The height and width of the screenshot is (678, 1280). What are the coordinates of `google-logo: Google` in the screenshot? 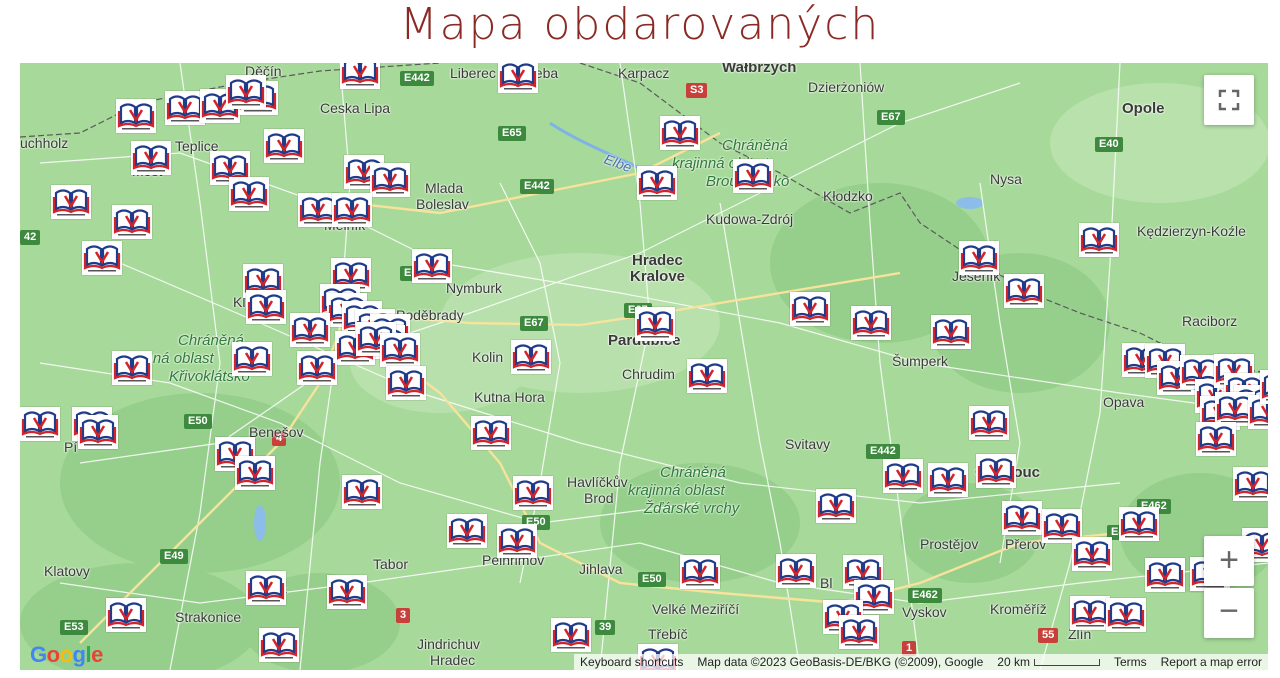 It's located at (66, 655).